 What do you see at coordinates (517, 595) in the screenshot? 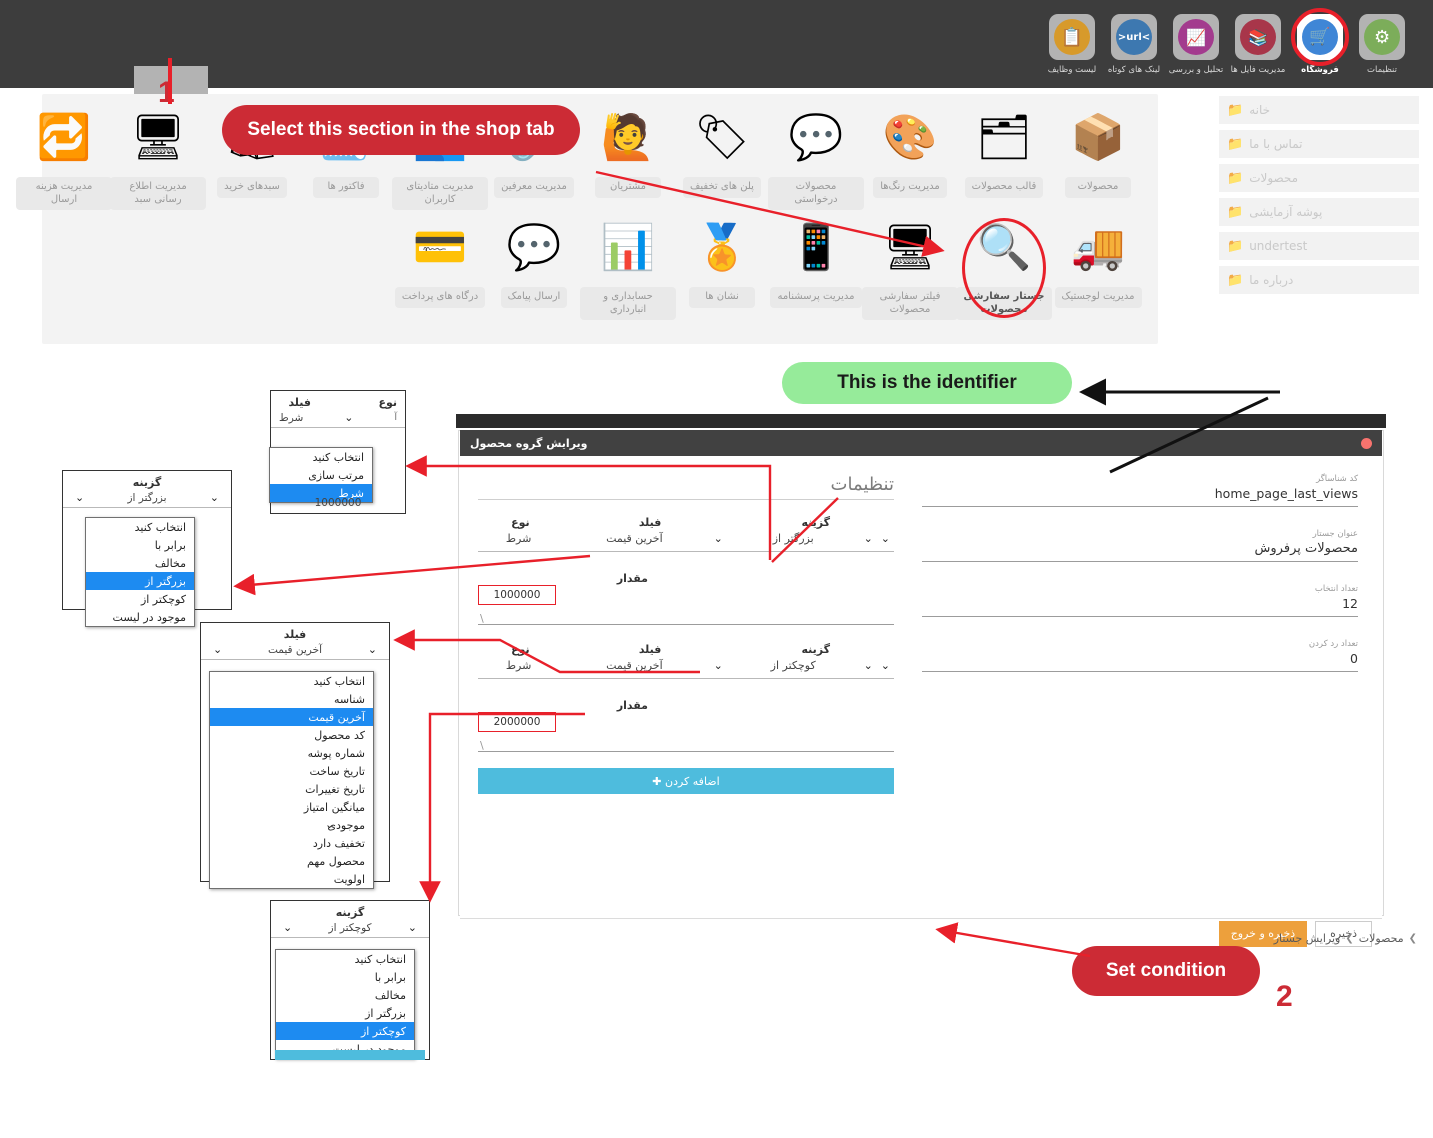
I see `condition-1-value-input: 1000000` at bounding box center [517, 595].